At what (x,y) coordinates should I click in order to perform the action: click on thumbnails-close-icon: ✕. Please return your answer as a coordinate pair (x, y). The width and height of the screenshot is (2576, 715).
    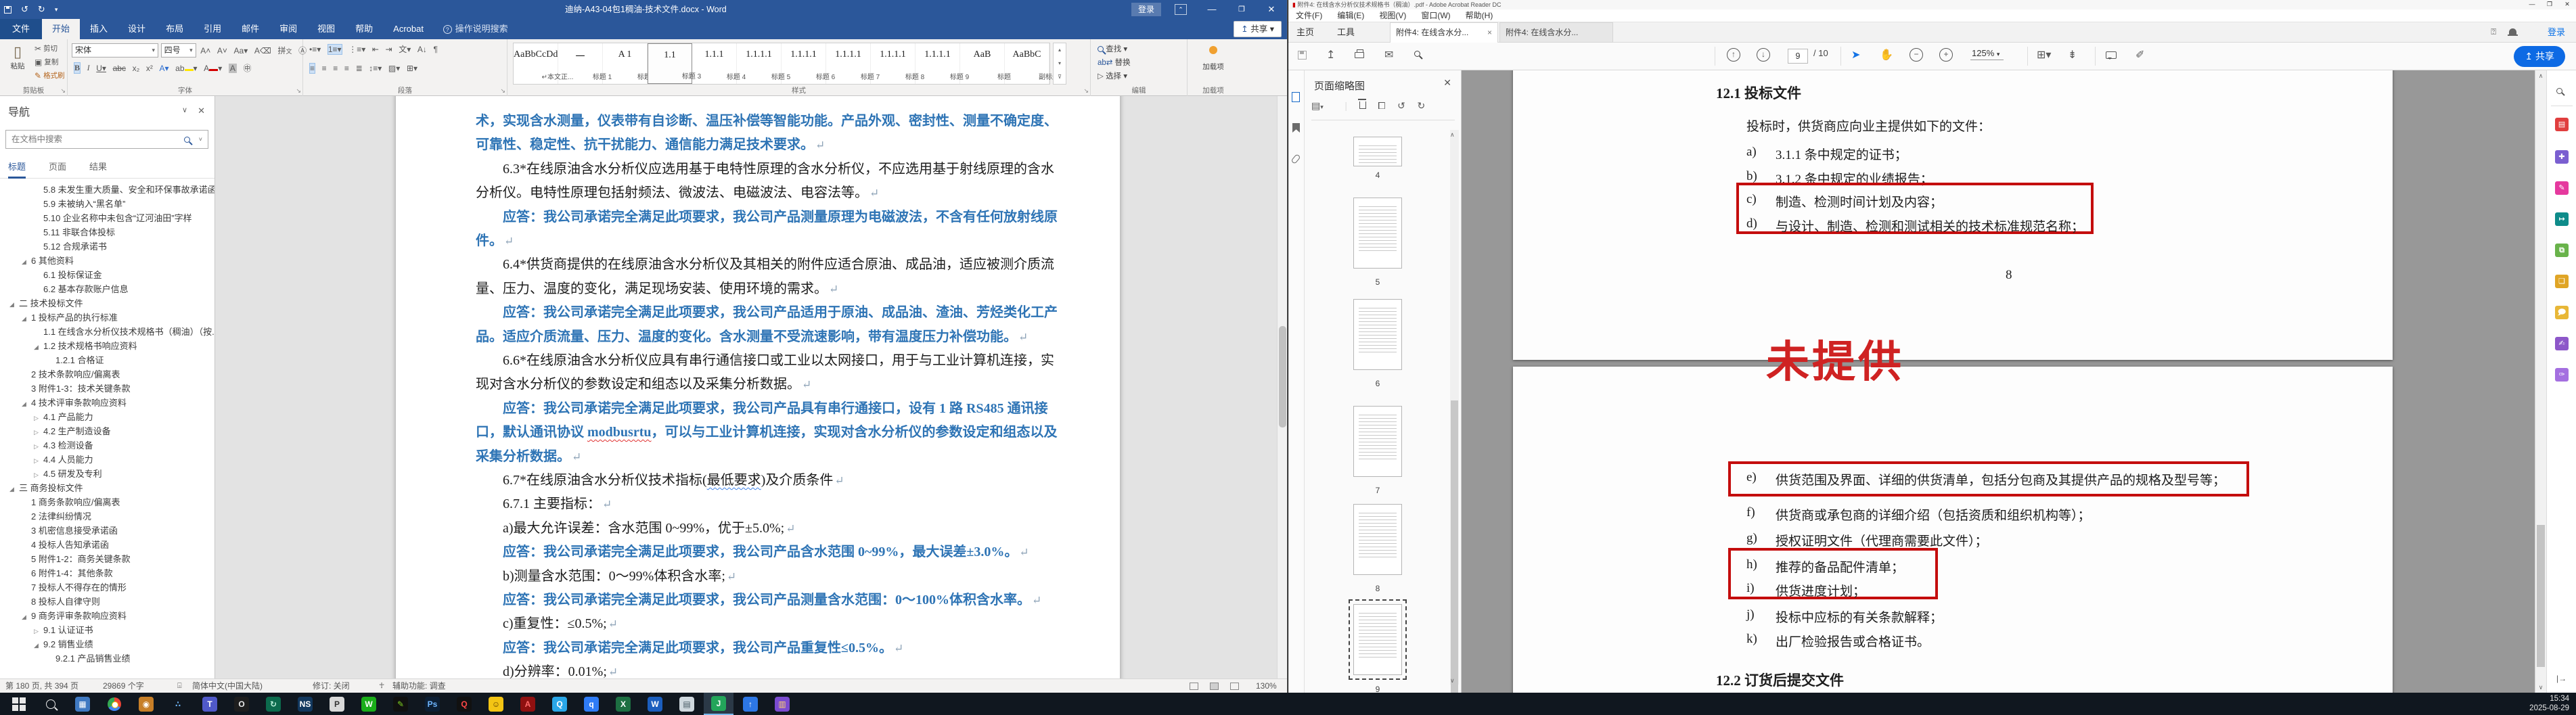
    Looking at the image, I should click on (1447, 83).